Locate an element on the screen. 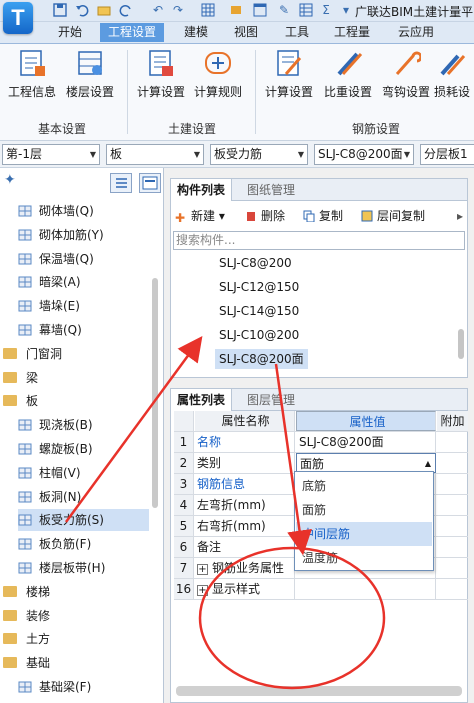 This screenshot has height=703, width=474. tree-item: 楼层板带(H) is located at coordinates (83, 568).